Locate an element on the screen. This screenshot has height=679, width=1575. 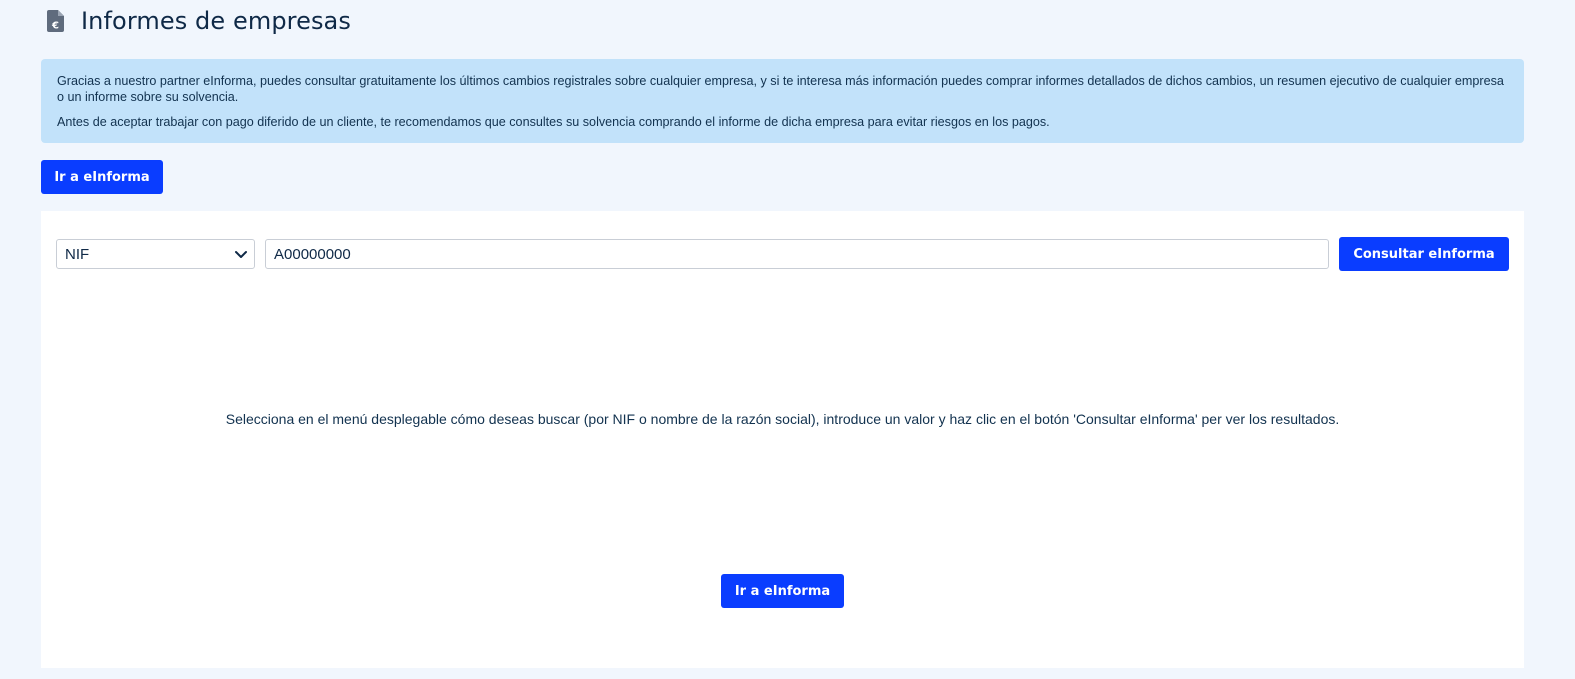
go-einforma-bottom-button: Ir a eInforma is located at coordinates (782, 591).